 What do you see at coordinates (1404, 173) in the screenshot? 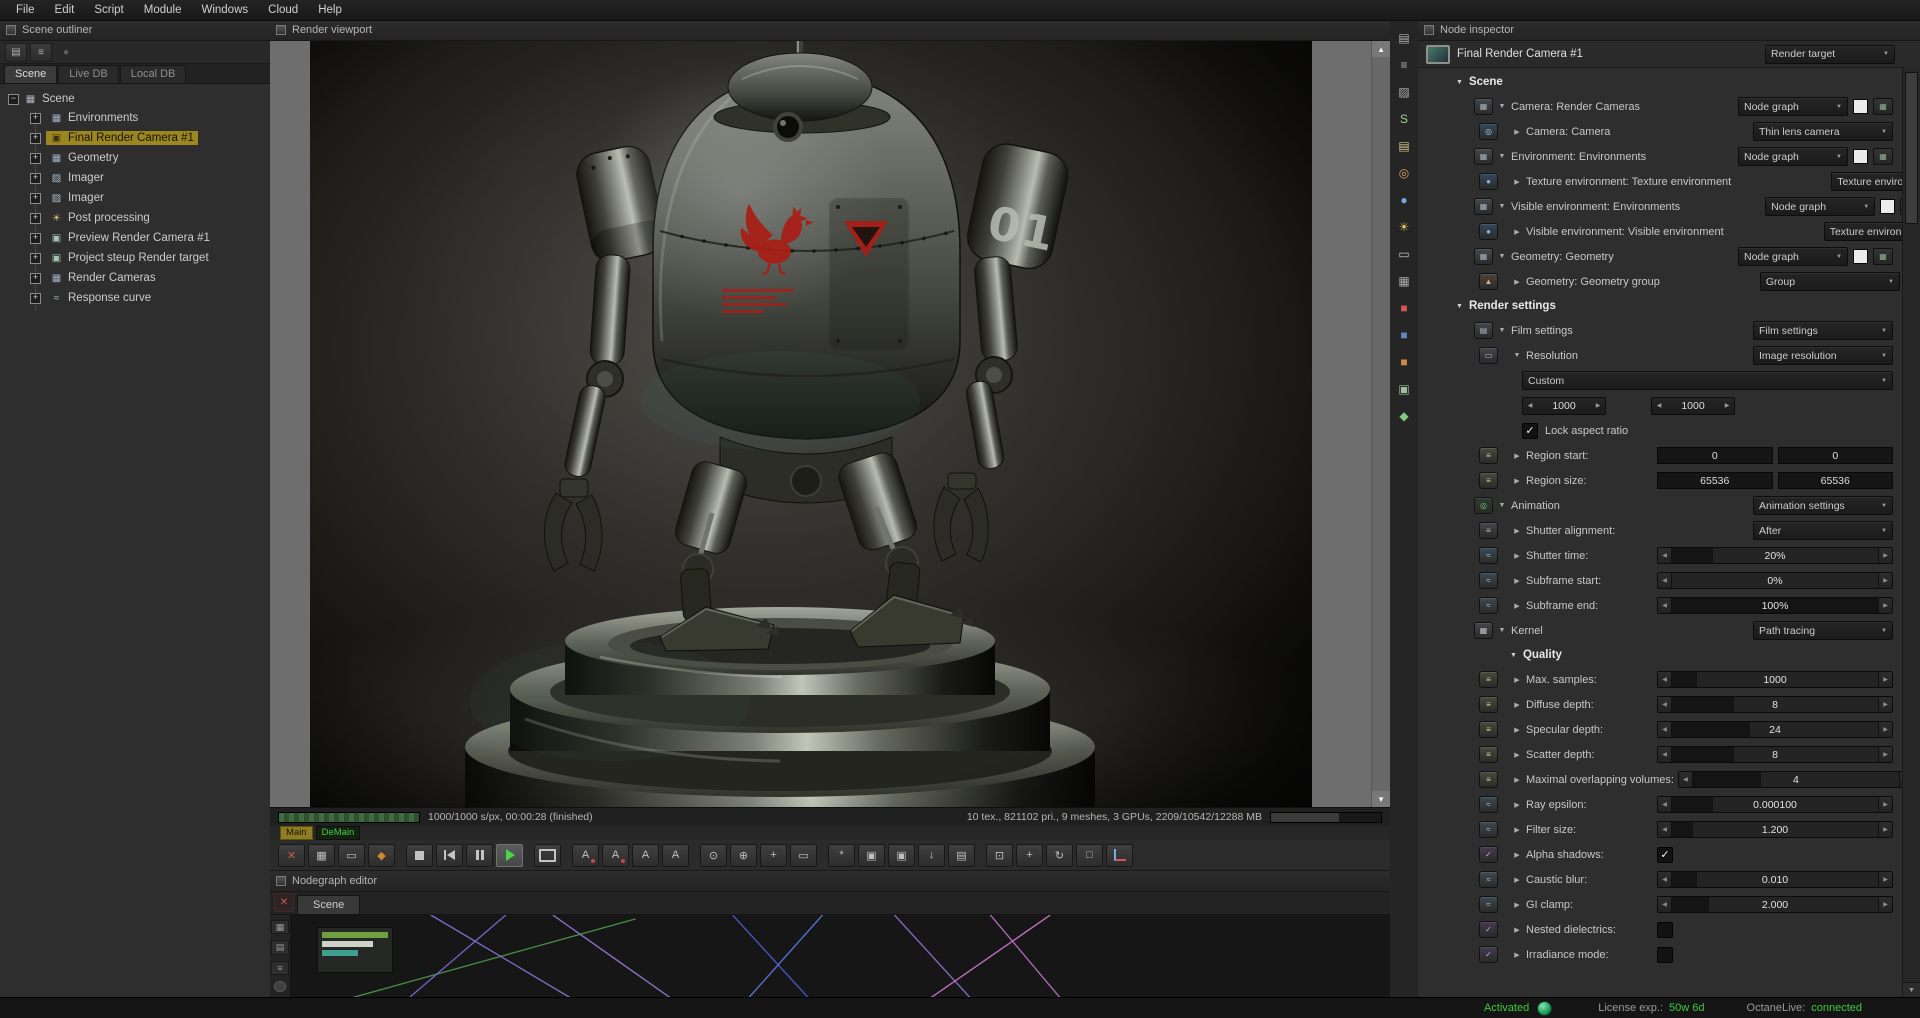
I see `material-ball-icon: ◎` at bounding box center [1404, 173].